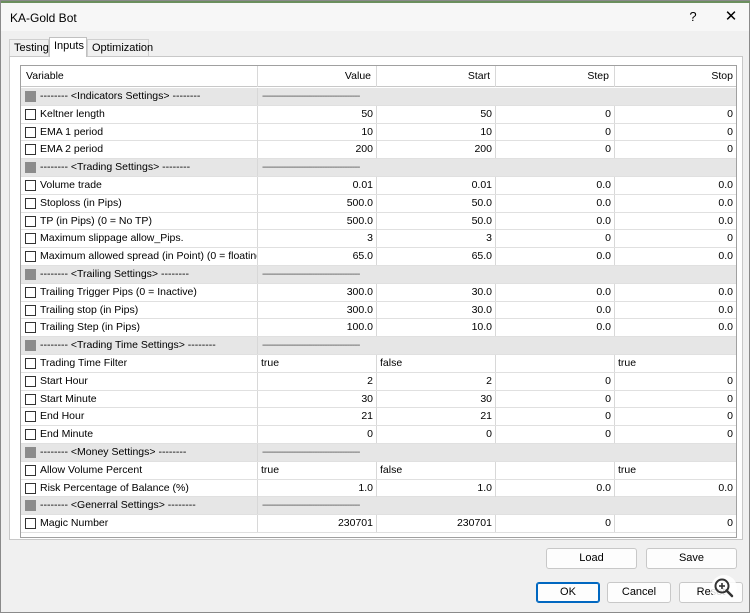 Image resolution: width=750 pixels, height=613 pixels. Describe the element at coordinates (691, 558) in the screenshot. I see `save-button: Save` at that location.